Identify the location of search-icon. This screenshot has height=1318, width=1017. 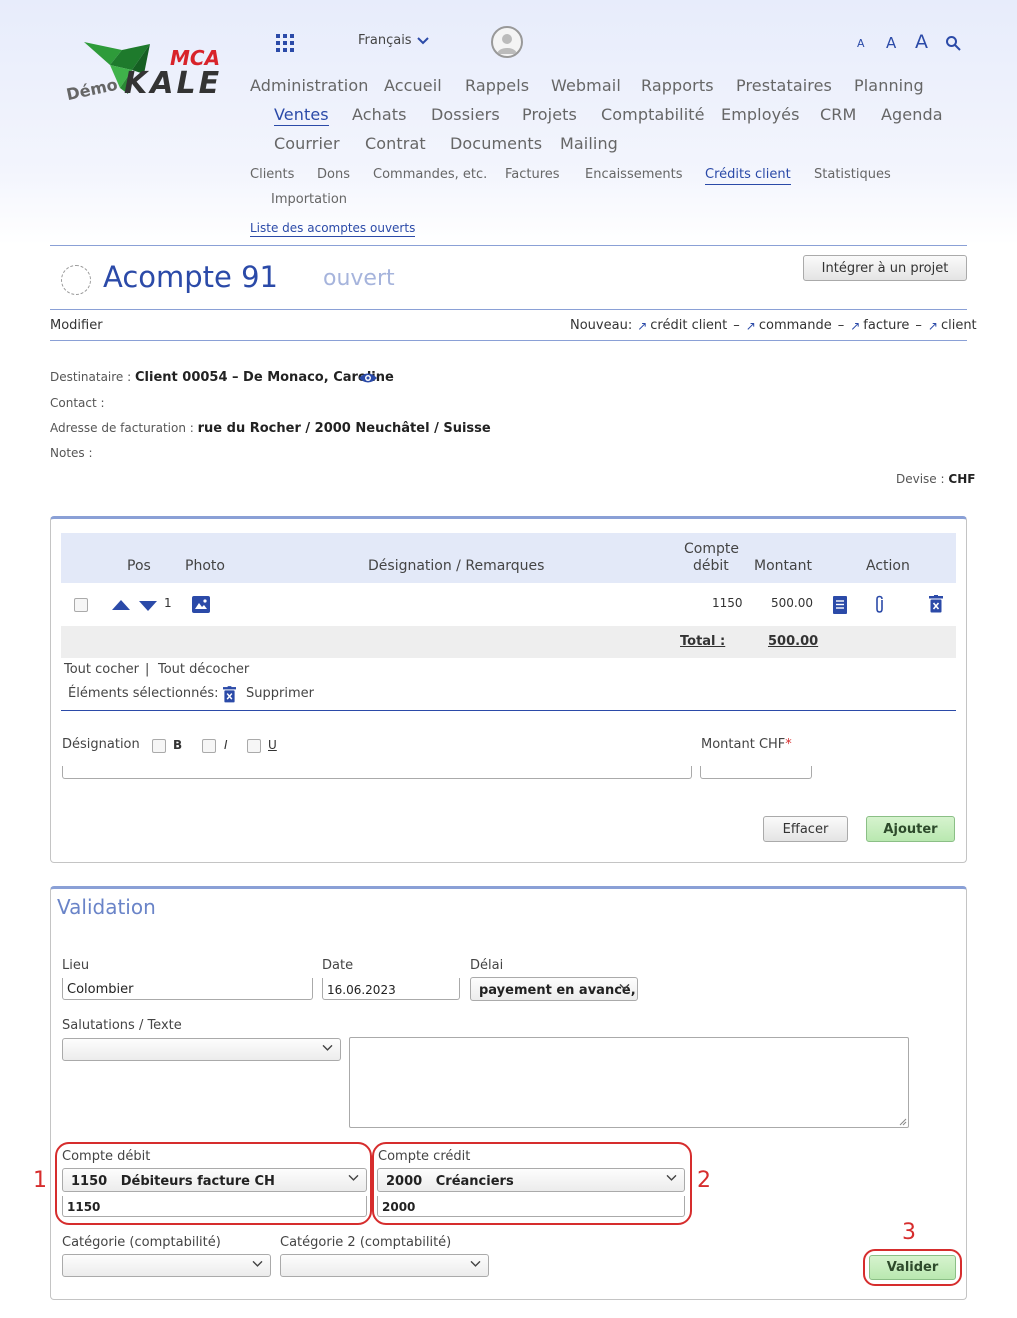
(953, 45).